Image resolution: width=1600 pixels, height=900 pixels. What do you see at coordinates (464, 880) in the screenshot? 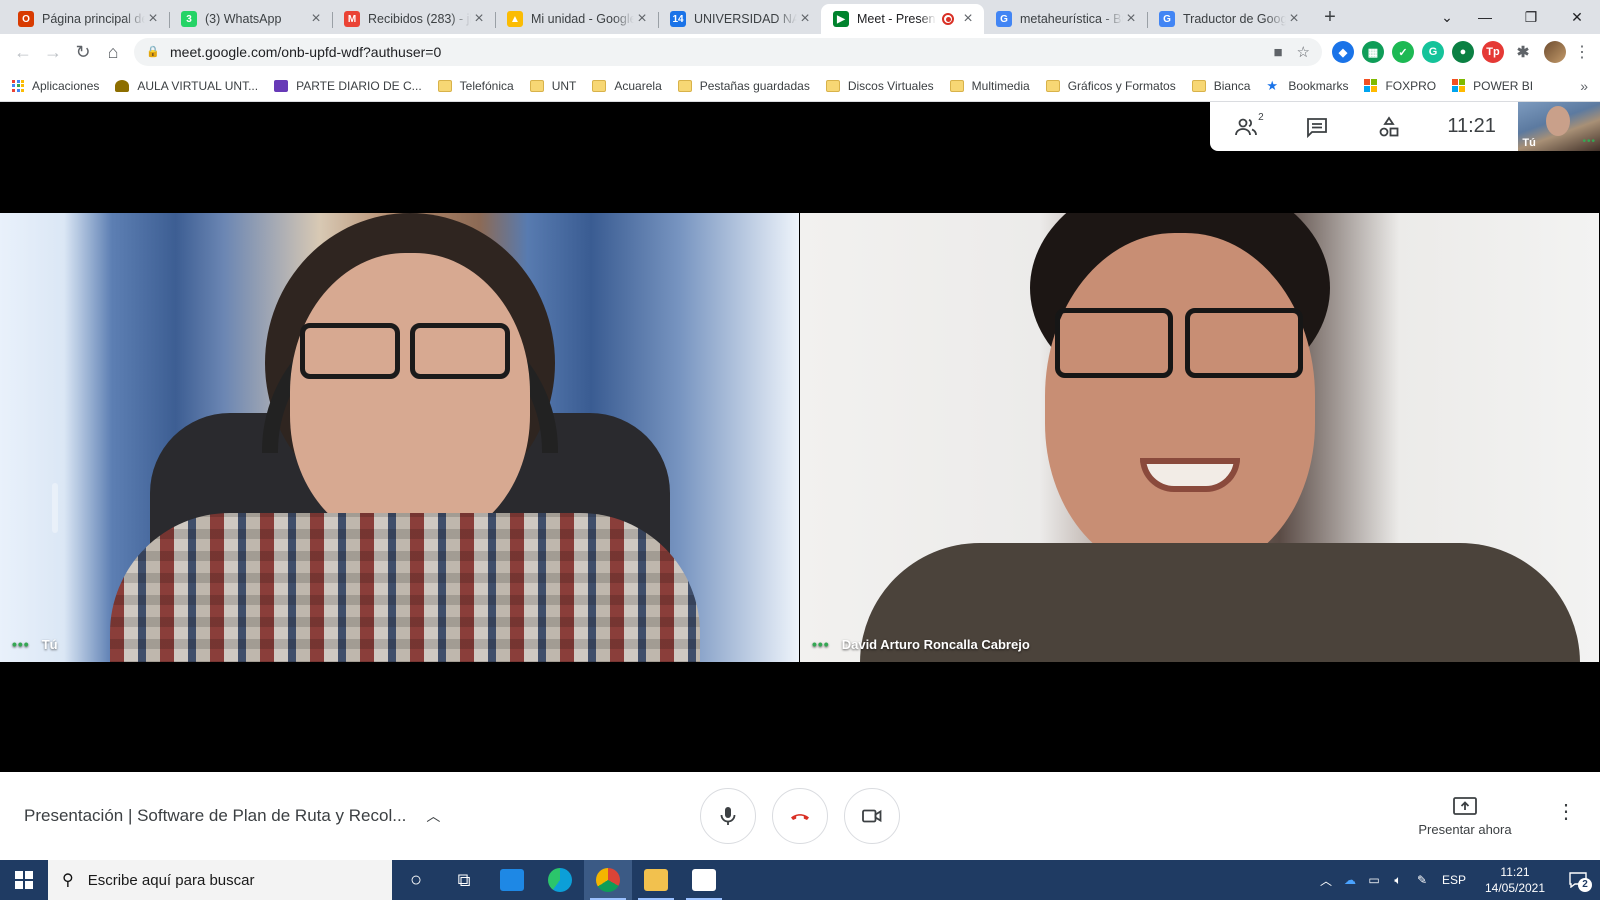
I see `taskbar-task-view-button: ⧉` at bounding box center [464, 880].